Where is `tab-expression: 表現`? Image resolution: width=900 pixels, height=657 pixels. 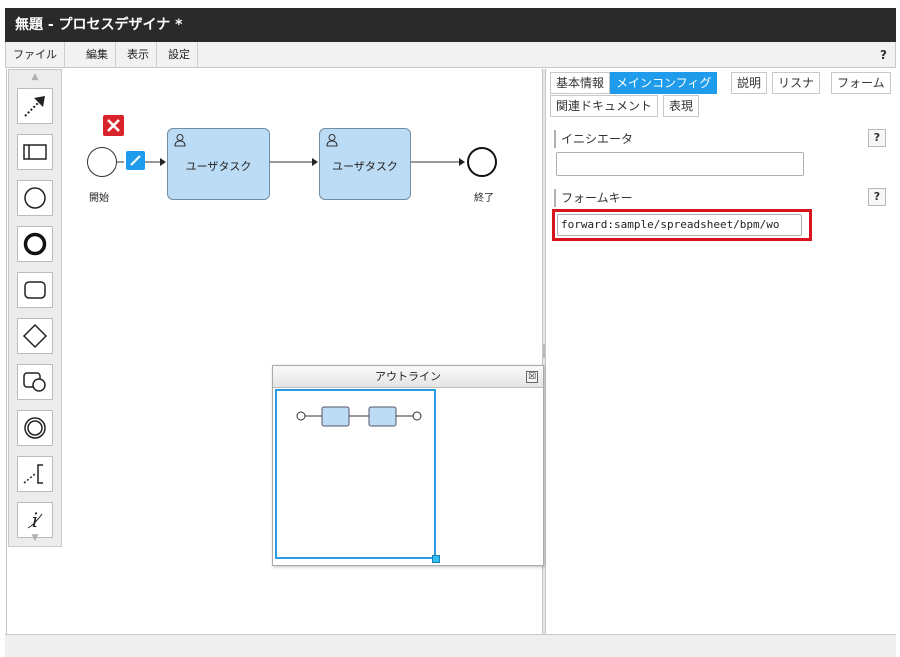
tab-expression: 表現 is located at coordinates (681, 106).